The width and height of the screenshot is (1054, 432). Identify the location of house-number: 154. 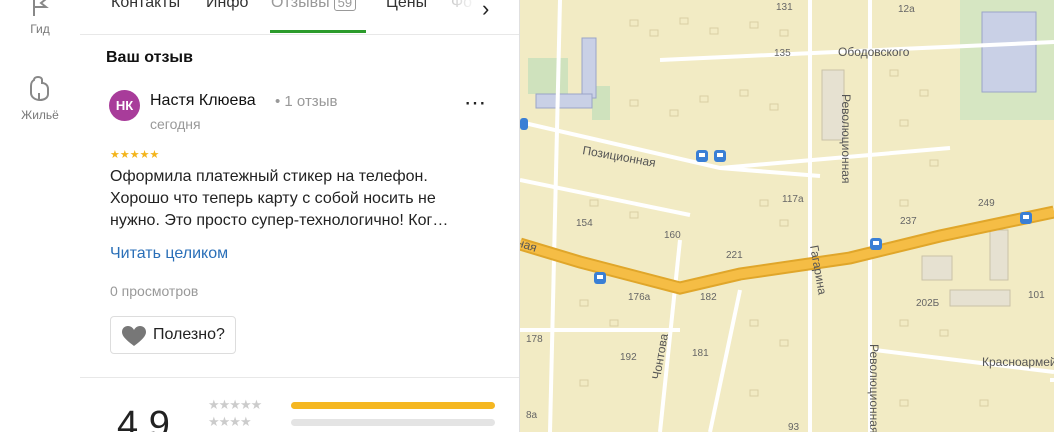
(584, 223).